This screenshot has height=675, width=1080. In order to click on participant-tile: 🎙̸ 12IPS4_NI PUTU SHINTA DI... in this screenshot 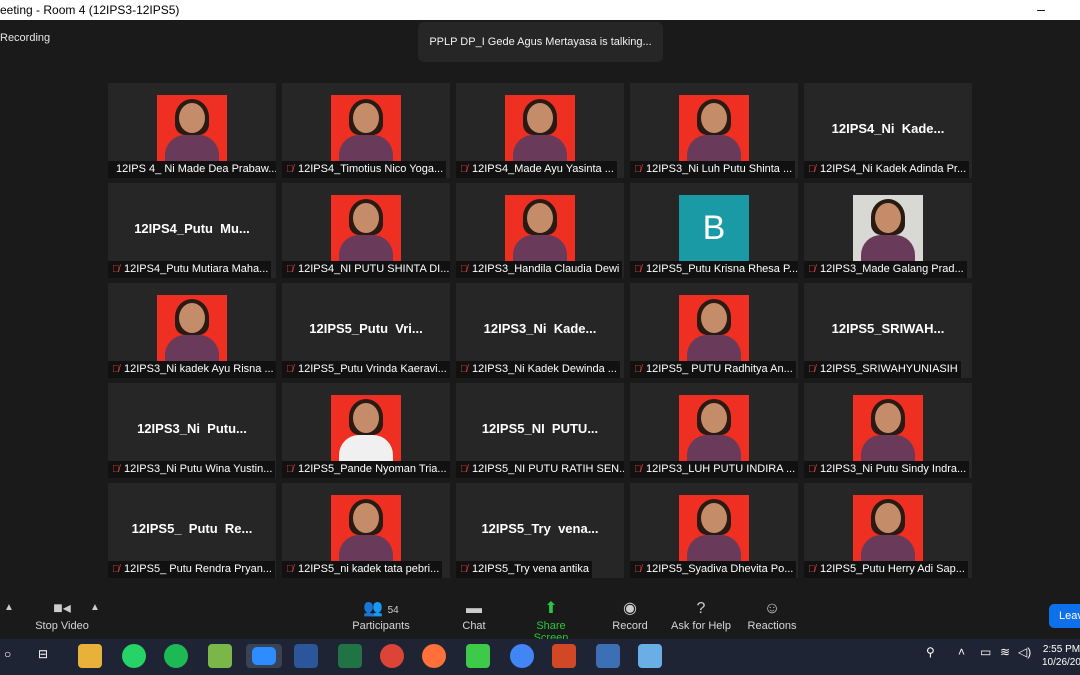, I will do `click(366, 230)`.